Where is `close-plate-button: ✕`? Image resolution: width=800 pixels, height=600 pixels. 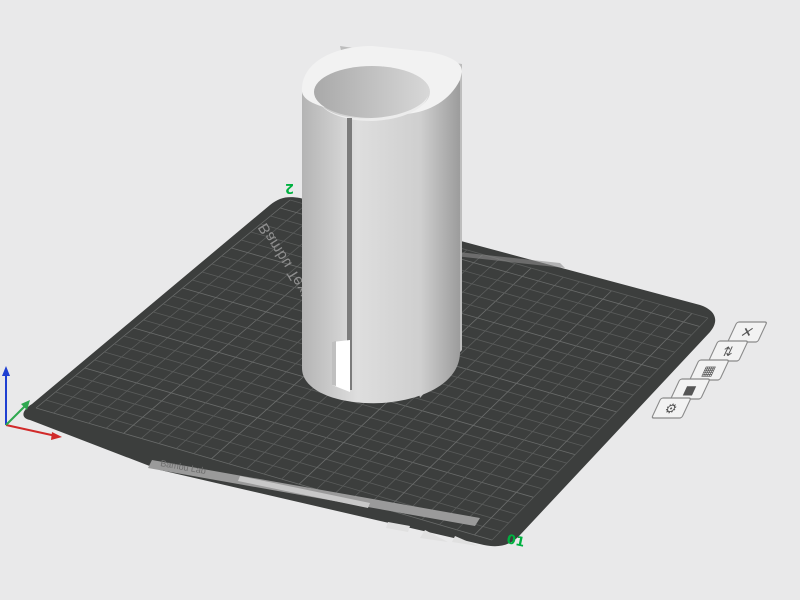 close-plate-button: ✕ is located at coordinates (747, 332).